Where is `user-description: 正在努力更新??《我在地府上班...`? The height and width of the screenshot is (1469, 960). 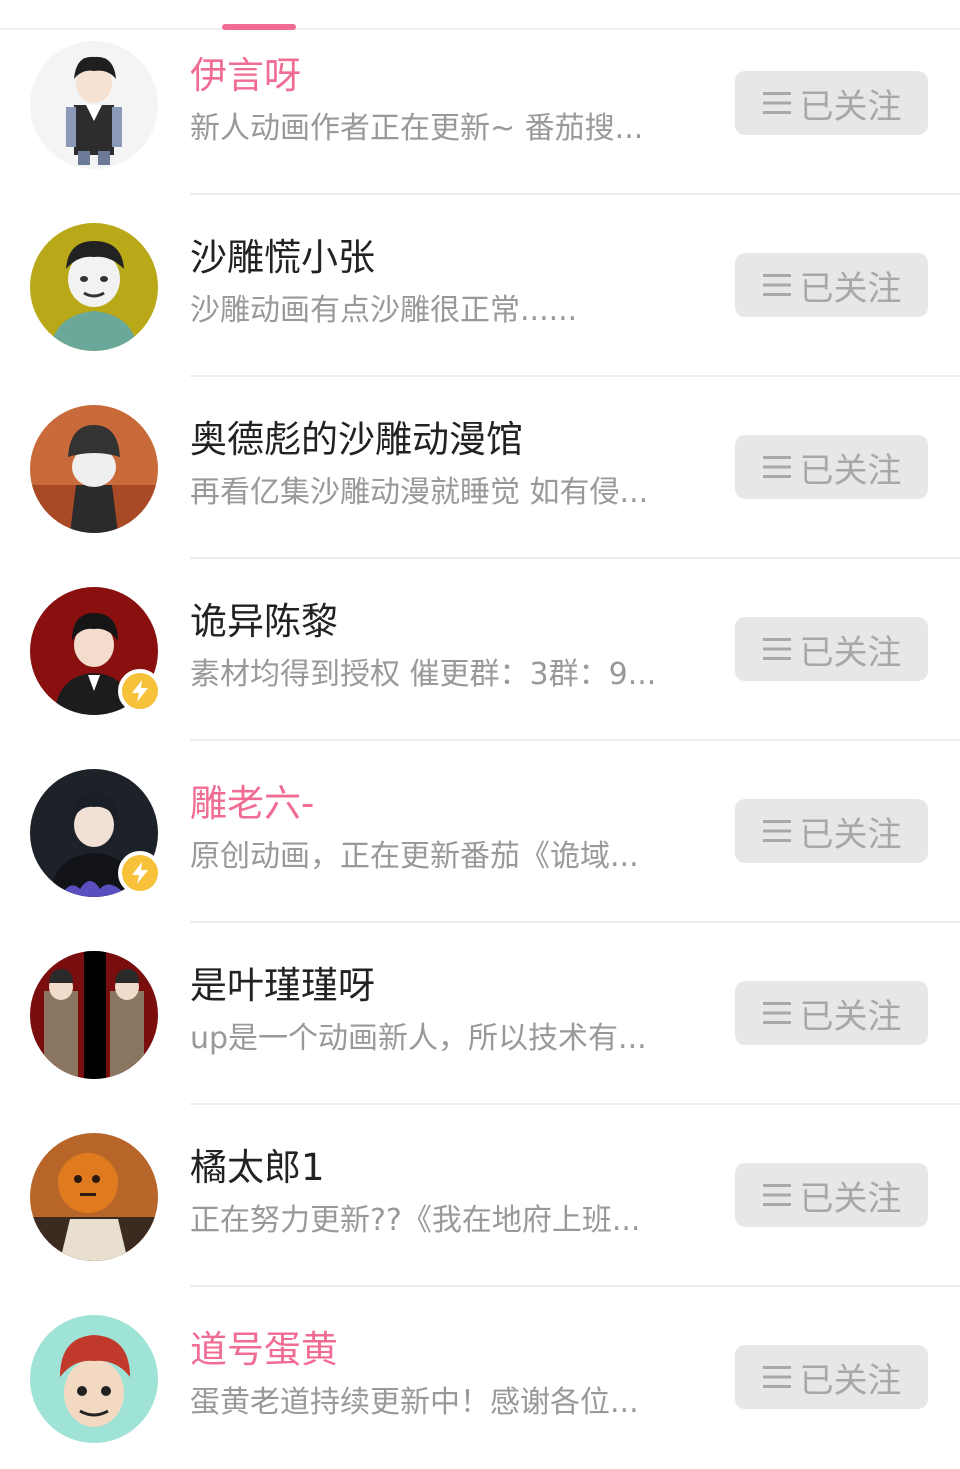 user-description: 正在努力更新??《我在地府上班... is located at coordinates (415, 1220).